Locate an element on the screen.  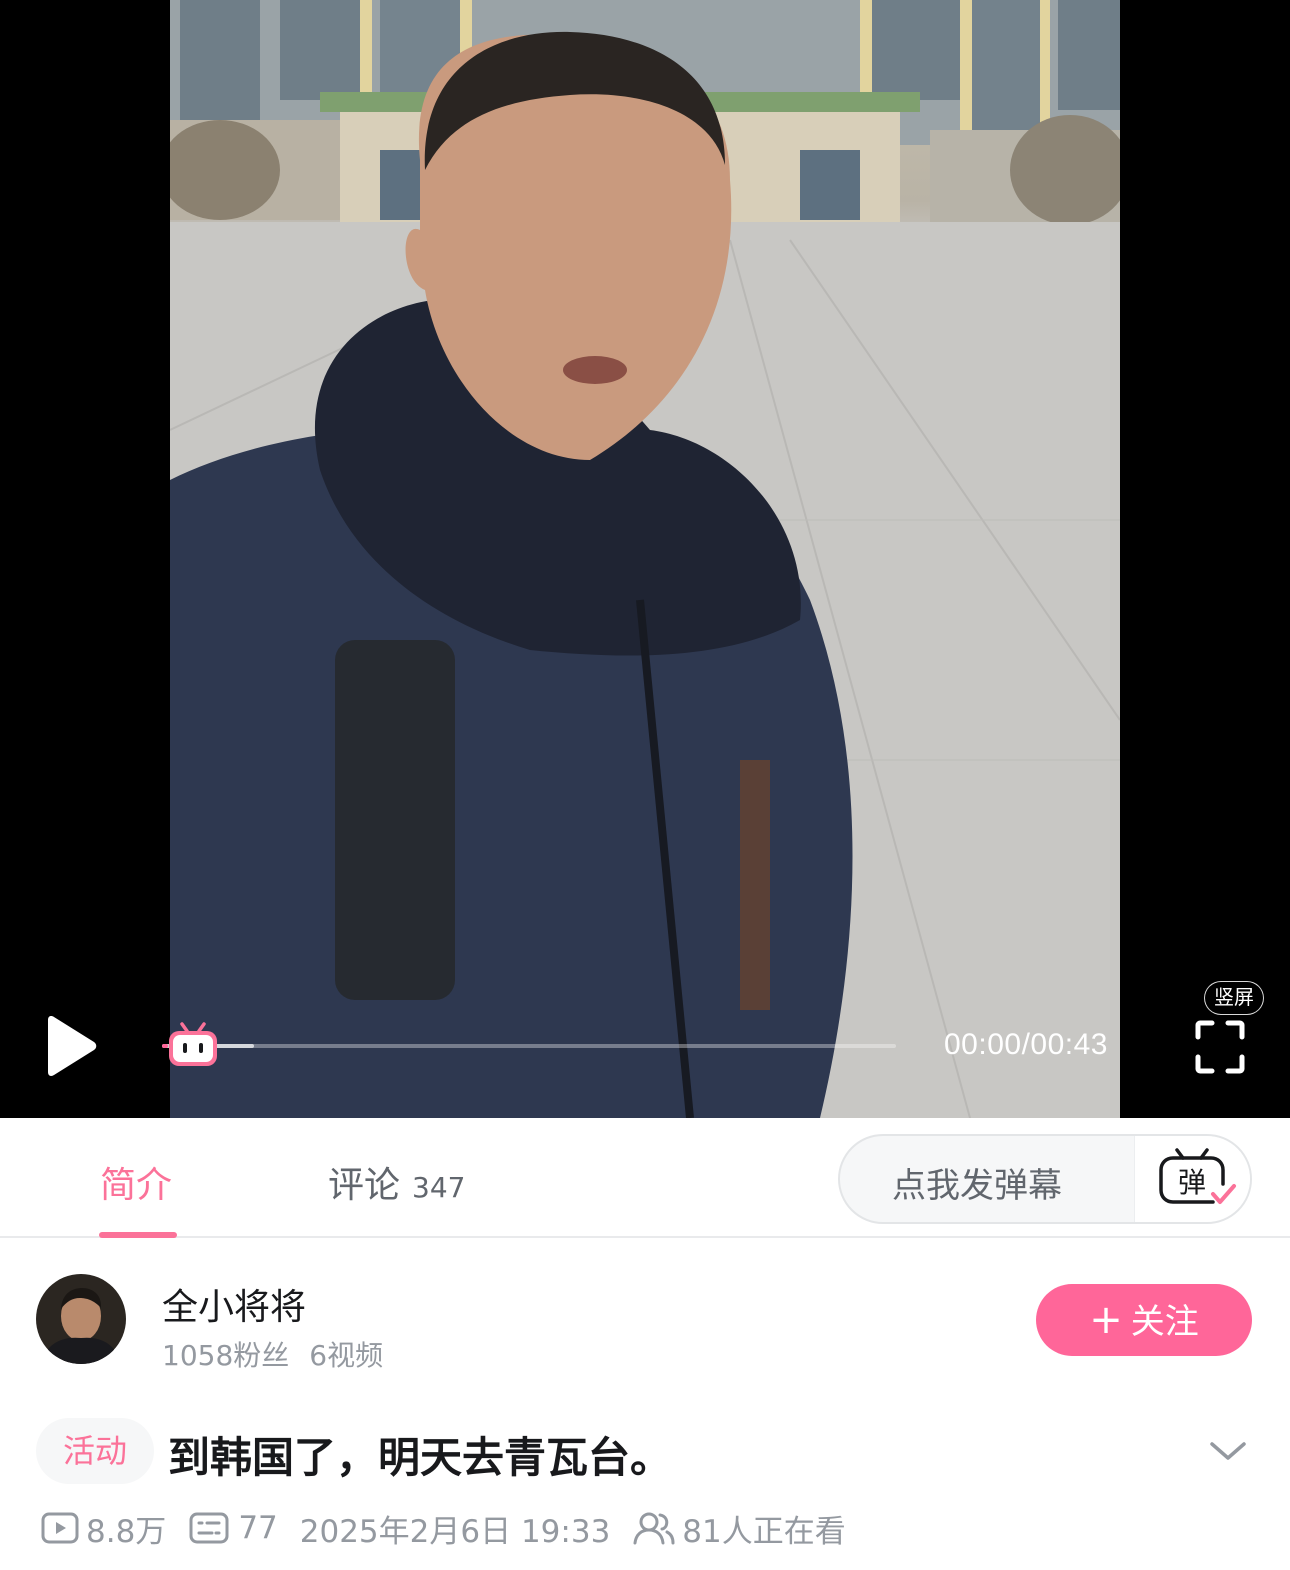
tab-comments-label: 评论 is located at coordinates (364, 1185).